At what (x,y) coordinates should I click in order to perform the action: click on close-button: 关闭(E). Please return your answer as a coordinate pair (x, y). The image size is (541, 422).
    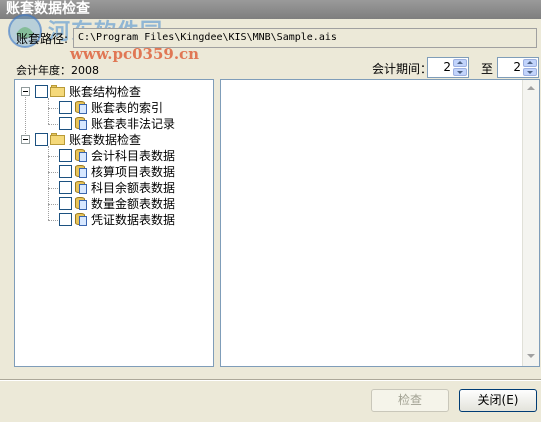
    Looking at the image, I should click on (498, 400).